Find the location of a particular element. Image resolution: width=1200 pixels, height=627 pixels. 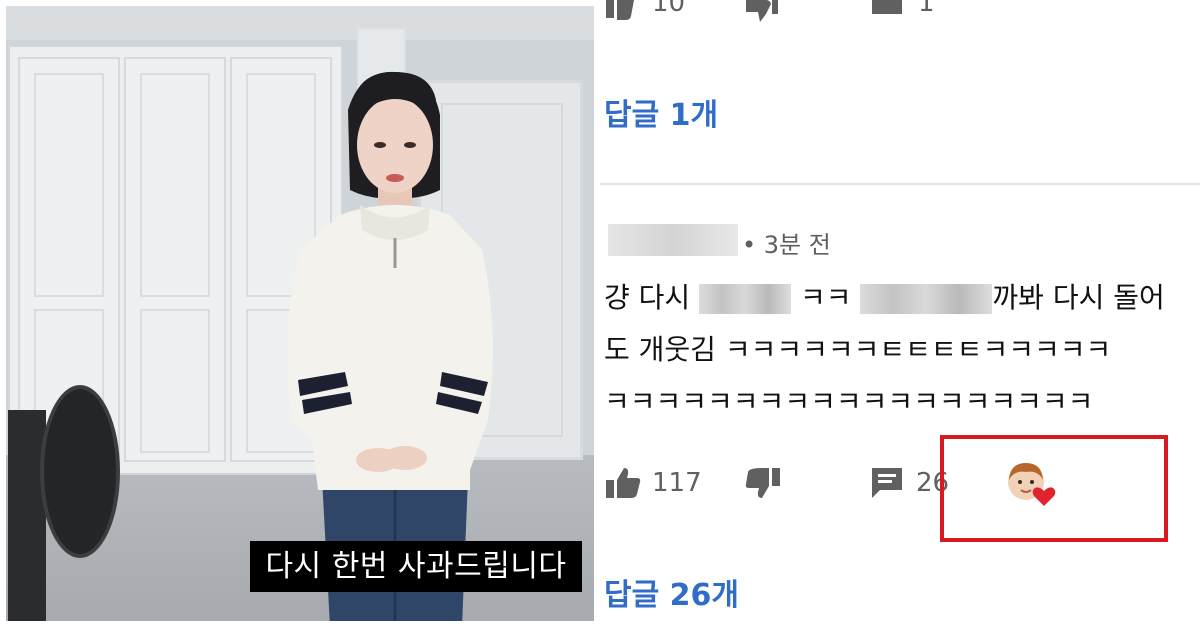

highlight-box is located at coordinates (1054, 488).